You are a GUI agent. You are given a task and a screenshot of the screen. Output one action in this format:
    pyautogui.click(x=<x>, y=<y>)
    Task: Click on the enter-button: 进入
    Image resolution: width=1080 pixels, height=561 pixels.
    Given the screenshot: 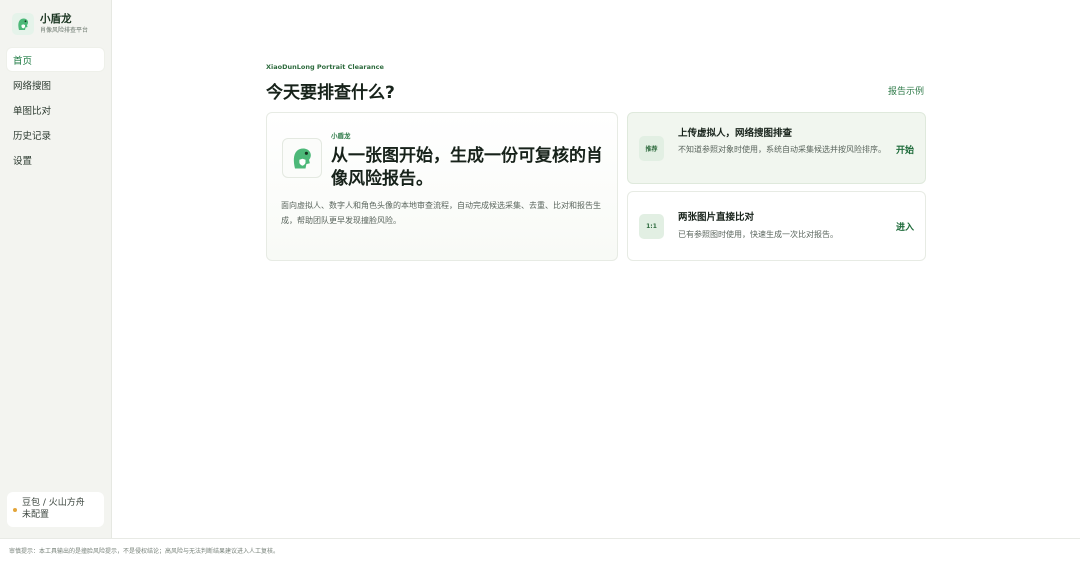 What is the action you would take?
    pyautogui.click(x=905, y=226)
    